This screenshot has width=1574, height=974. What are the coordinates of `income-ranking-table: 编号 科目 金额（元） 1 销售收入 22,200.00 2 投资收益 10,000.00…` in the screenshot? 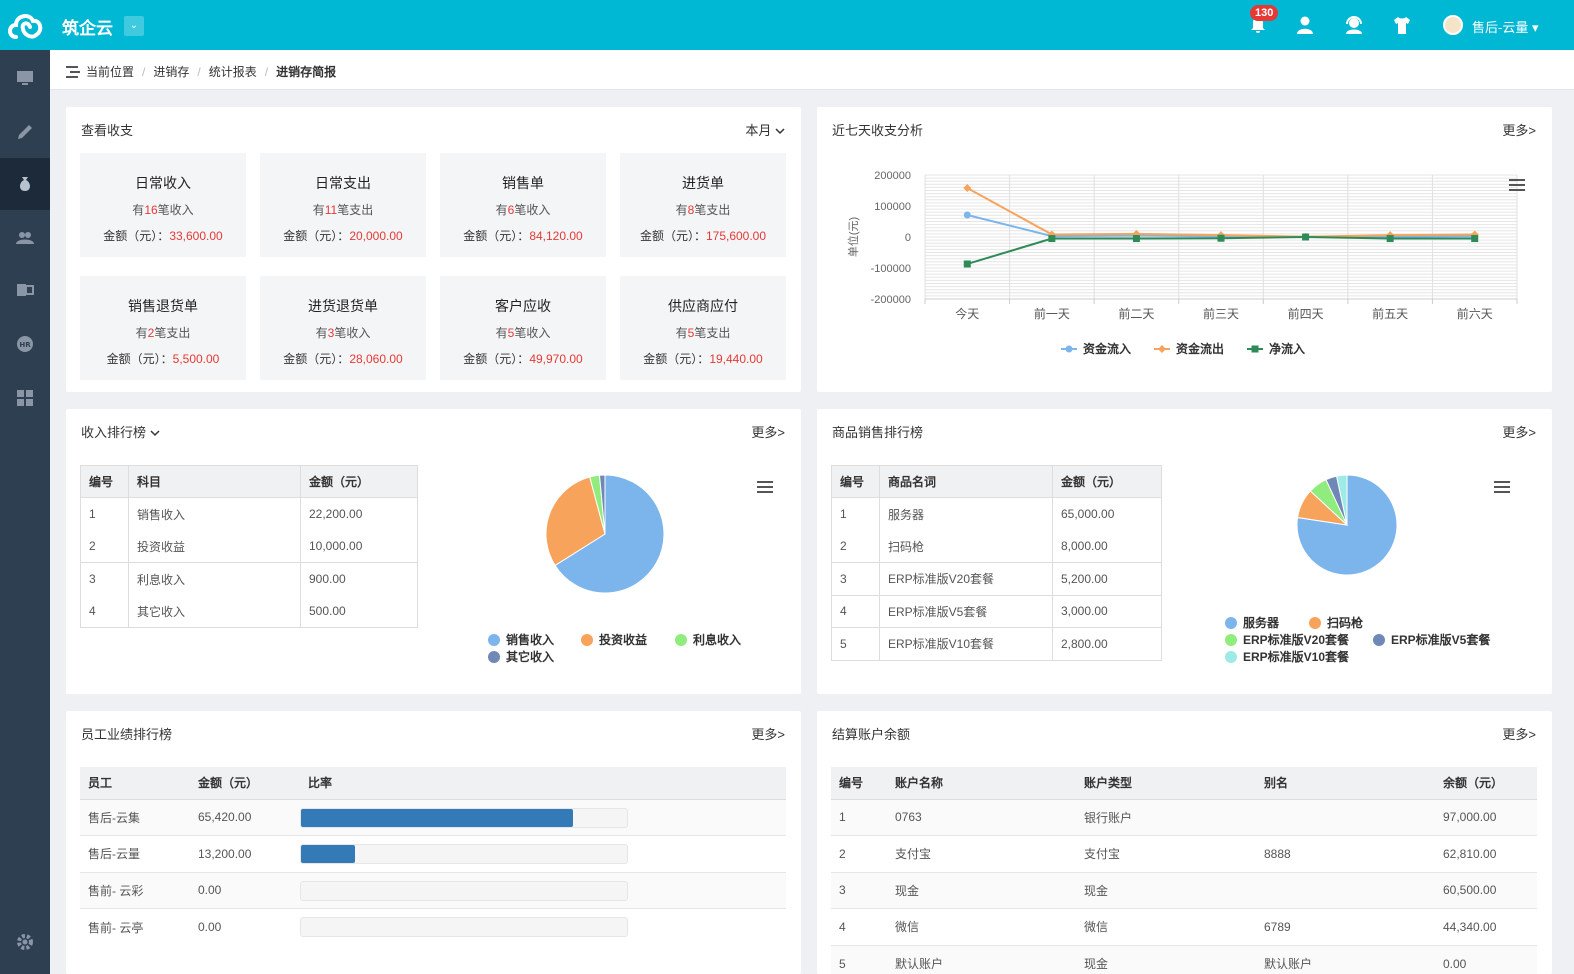 It's located at (249, 546).